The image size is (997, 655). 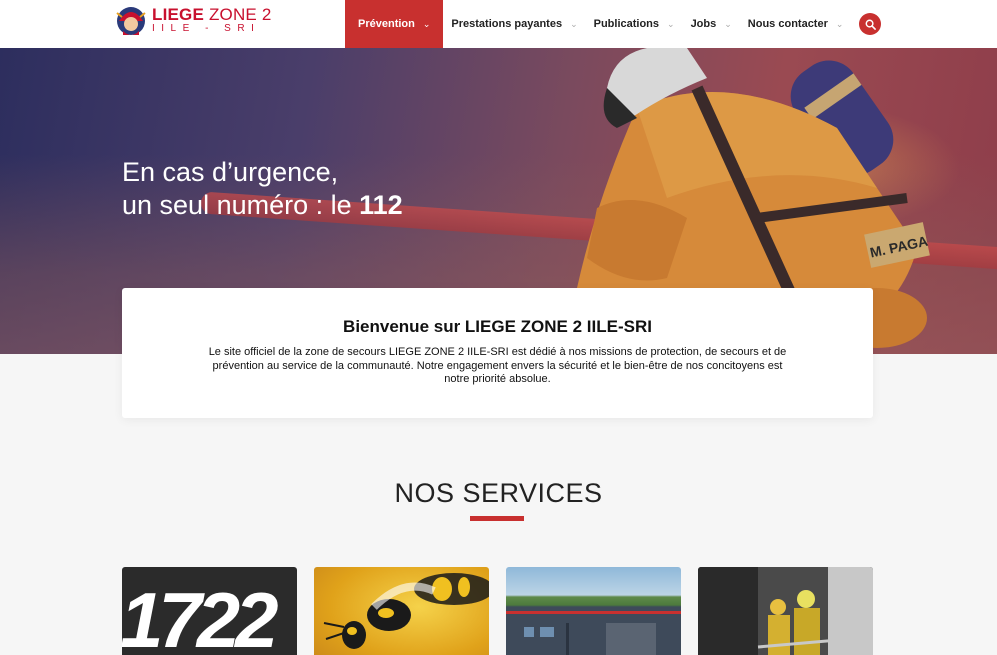 I want to click on service-tile-firefighters, so click(x=785, y=611).